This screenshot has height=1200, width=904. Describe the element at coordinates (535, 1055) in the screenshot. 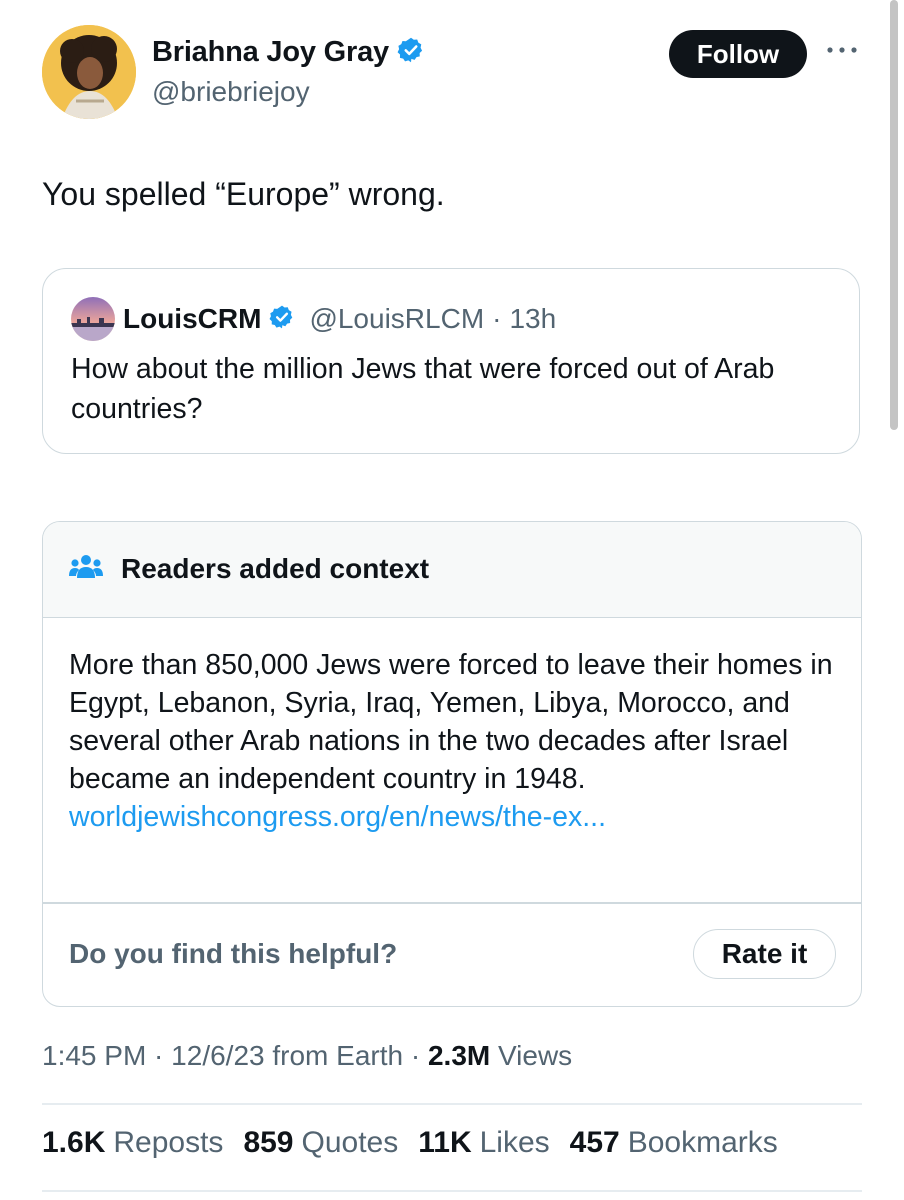

I see `views-label: Views` at that location.